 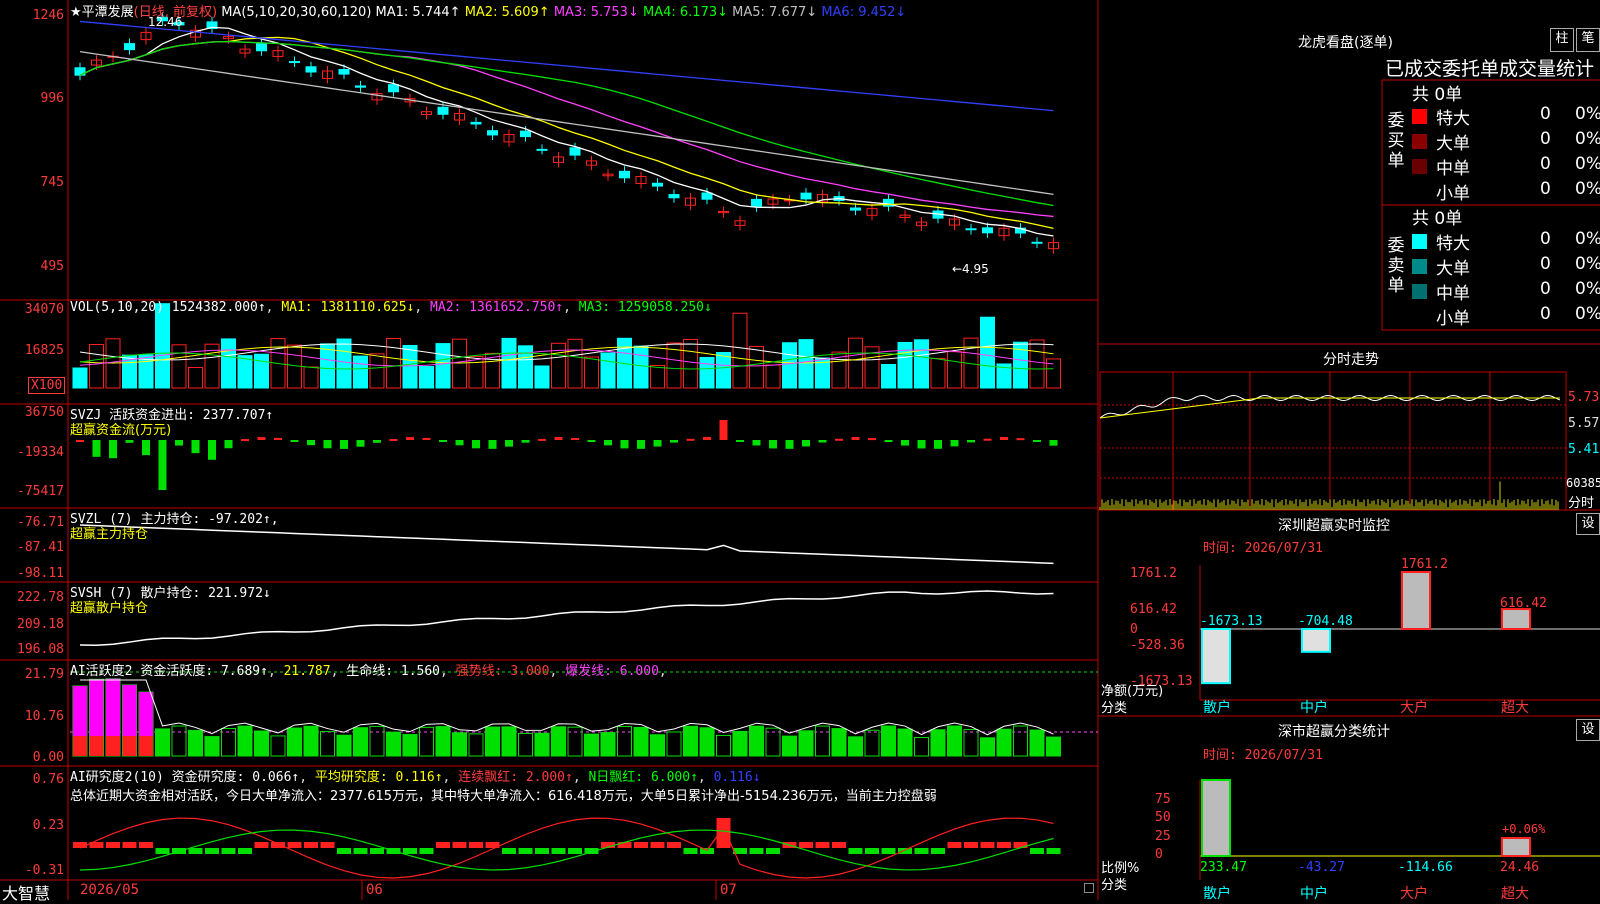 What do you see at coordinates (1453, 319) in the screenshot?
I see `sell-name-3: 小单` at bounding box center [1453, 319].